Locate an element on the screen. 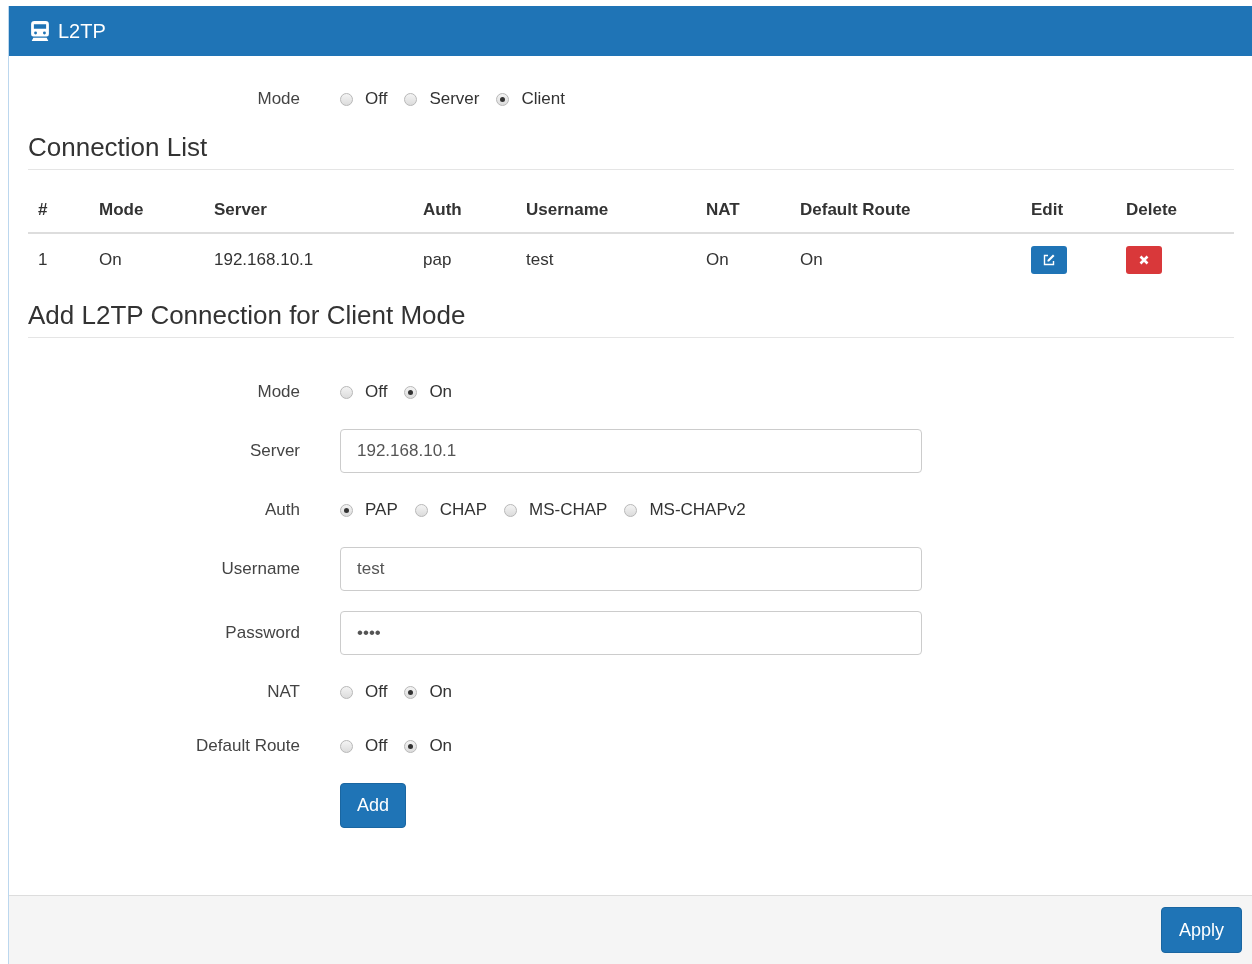 The width and height of the screenshot is (1252, 964). train-icon is located at coordinates (40, 31).